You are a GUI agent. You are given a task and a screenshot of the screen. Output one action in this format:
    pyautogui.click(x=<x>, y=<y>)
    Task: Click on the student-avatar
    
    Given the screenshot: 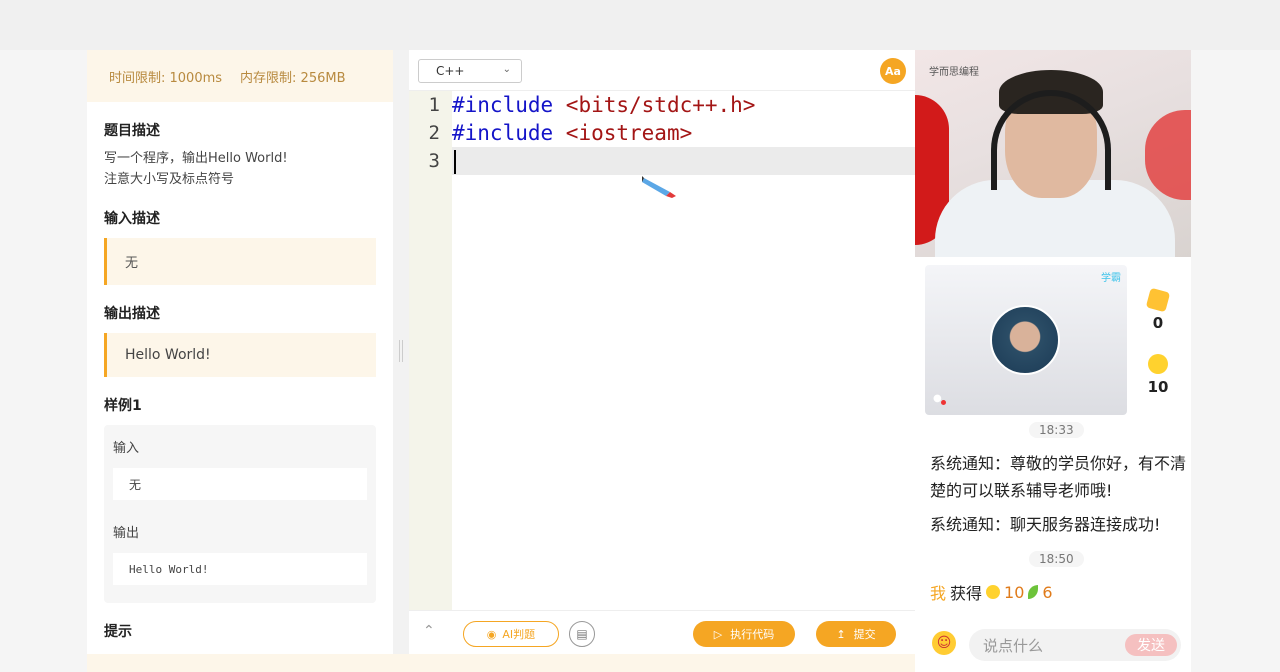 What is the action you would take?
    pyautogui.click(x=1025, y=340)
    